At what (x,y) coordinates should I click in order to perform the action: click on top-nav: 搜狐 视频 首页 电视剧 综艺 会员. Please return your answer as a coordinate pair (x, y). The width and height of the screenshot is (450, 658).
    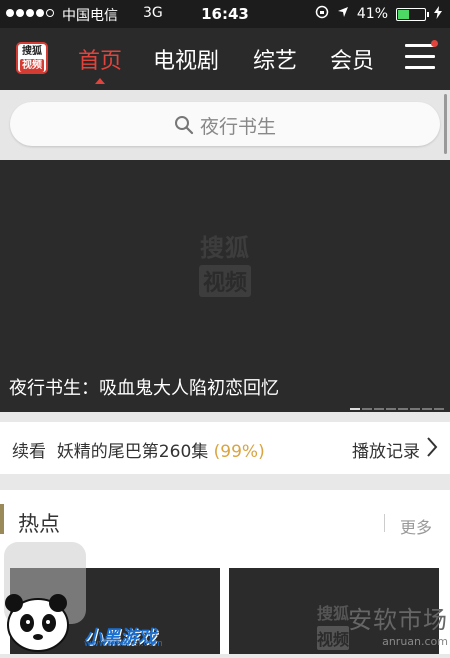
    Looking at the image, I should click on (225, 59).